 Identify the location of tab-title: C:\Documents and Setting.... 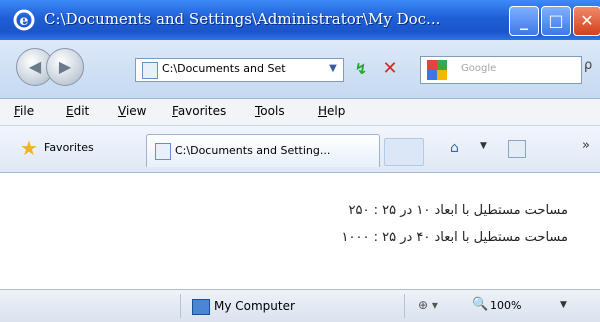
(253, 150).